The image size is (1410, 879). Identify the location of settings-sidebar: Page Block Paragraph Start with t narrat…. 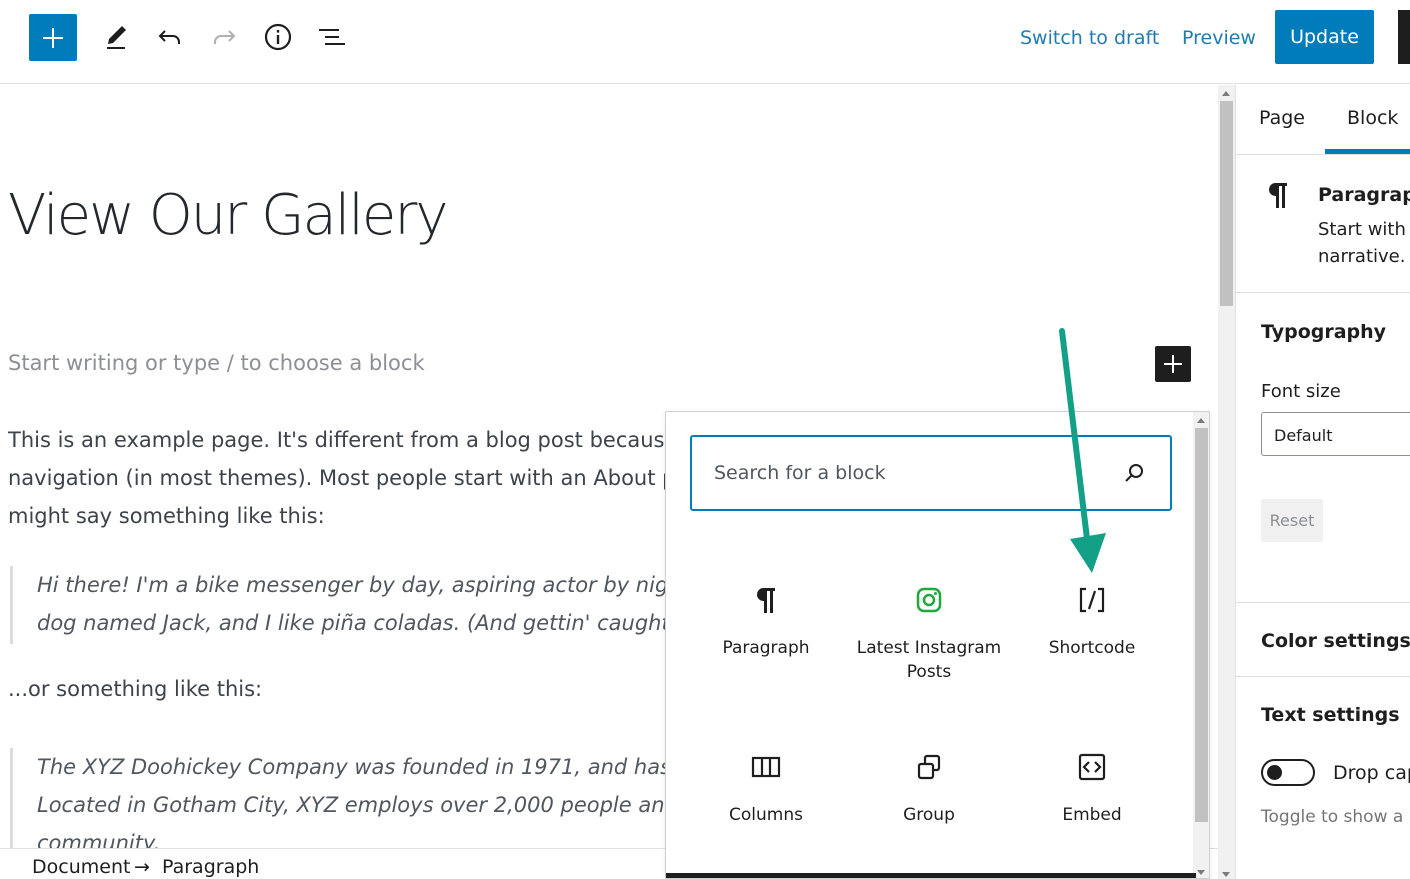
(1322, 482).